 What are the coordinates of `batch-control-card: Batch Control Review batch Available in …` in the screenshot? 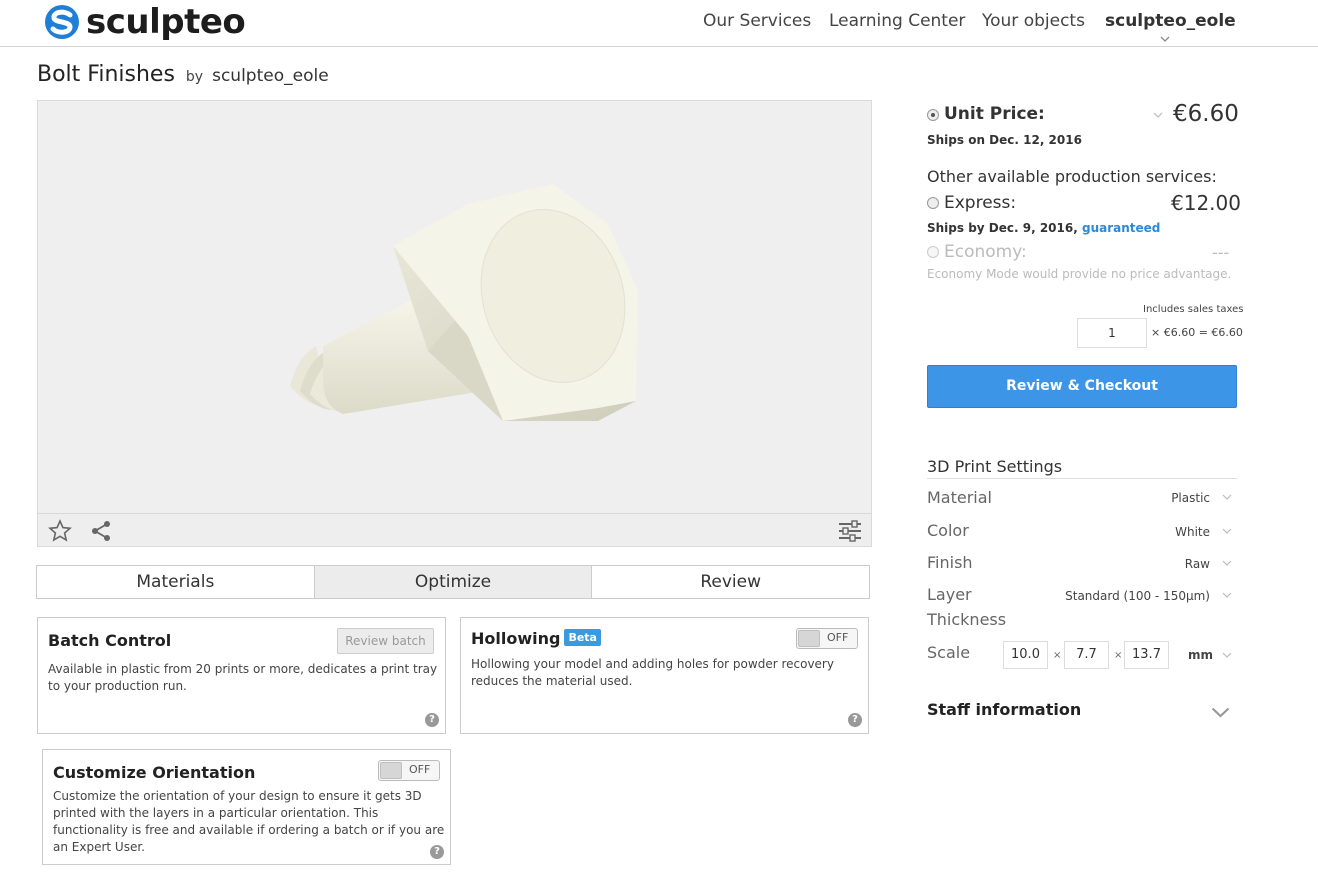 It's located at (241, 675).